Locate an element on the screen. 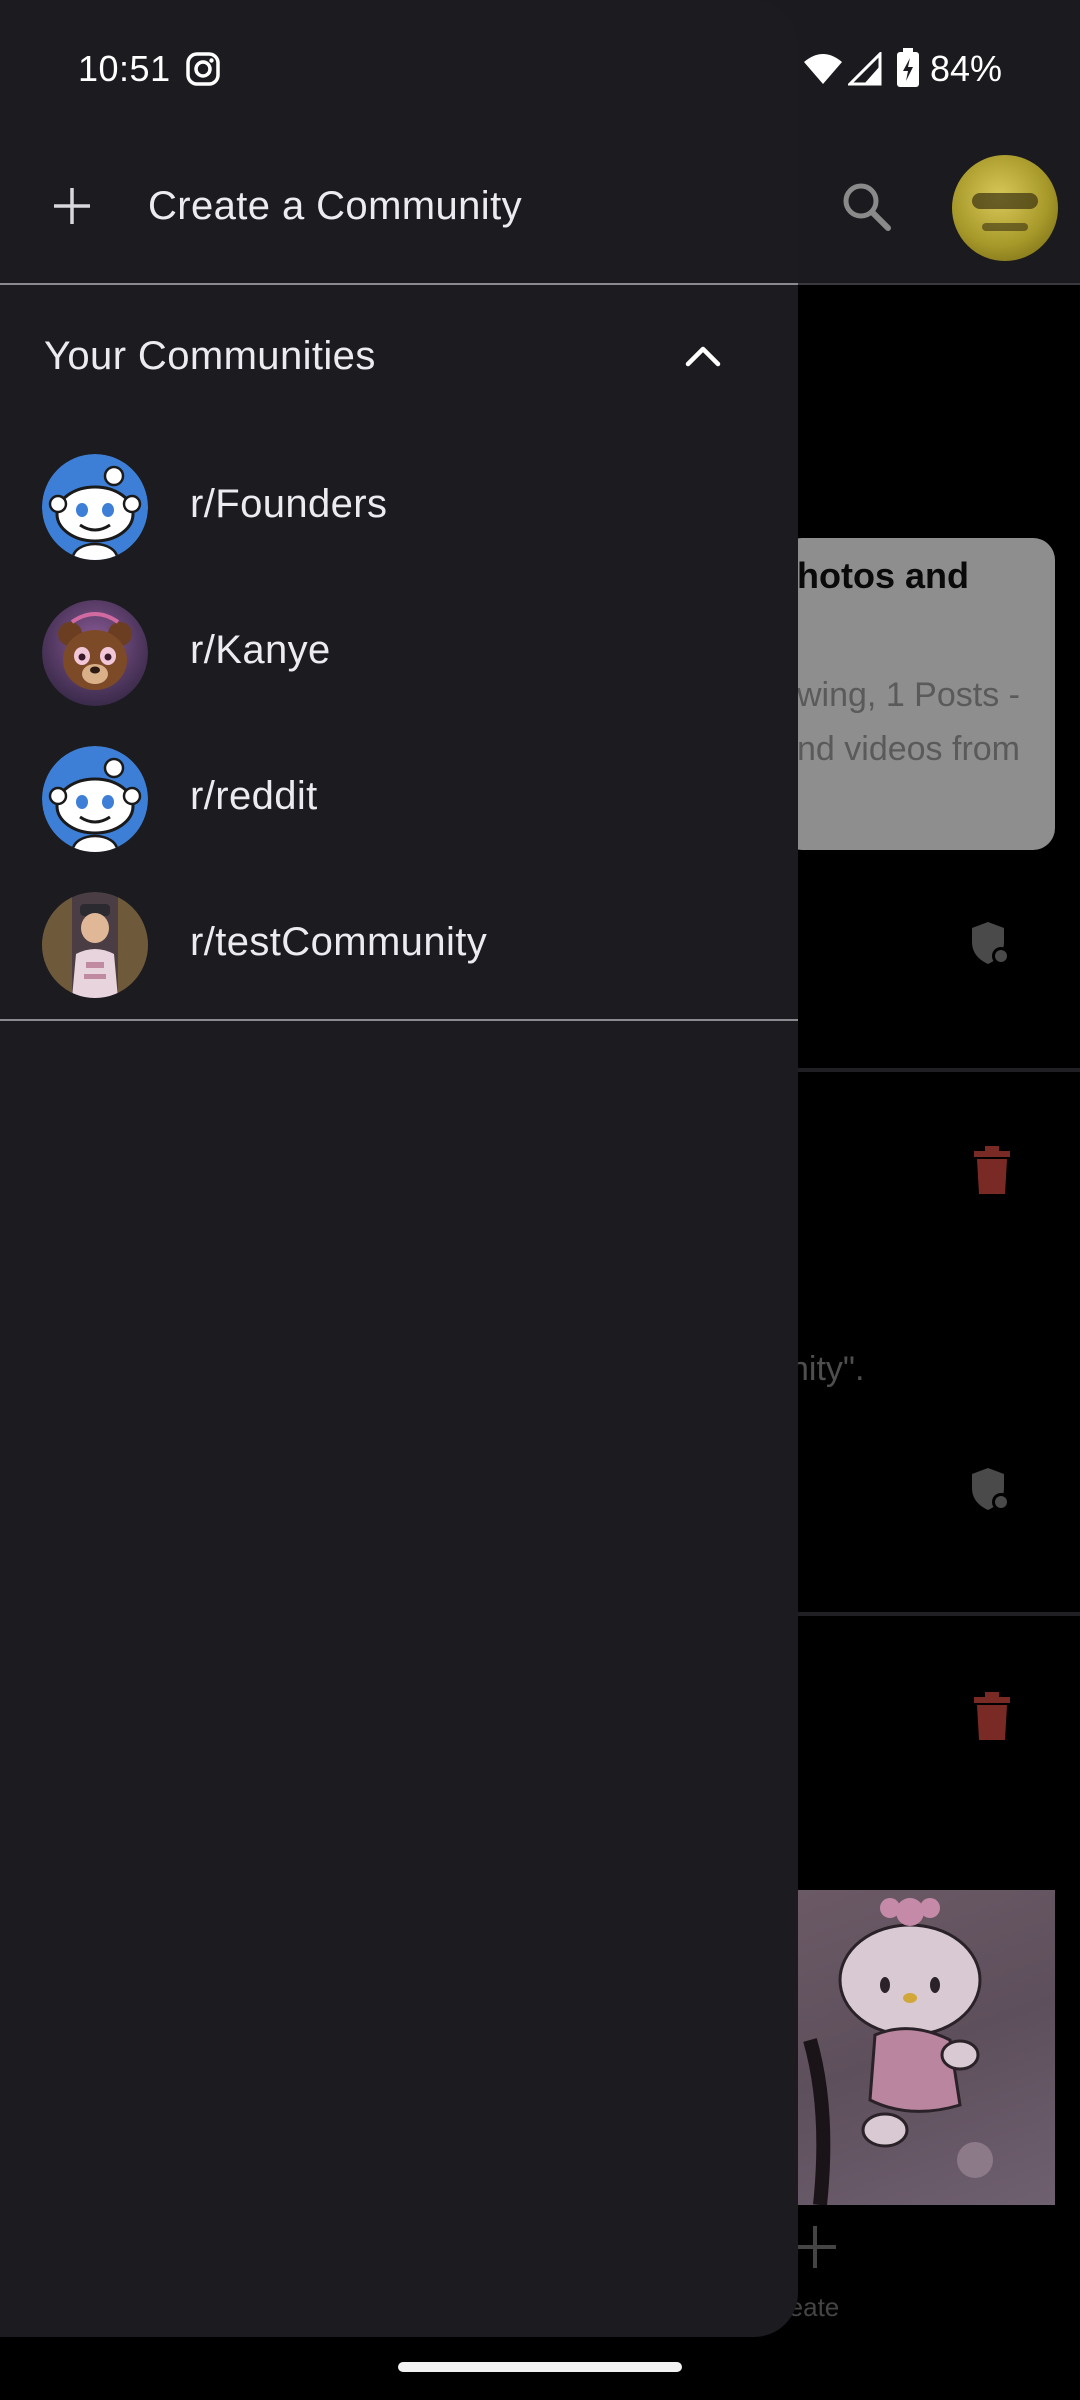 The width and height of the screenshot is (1080, 2400). community-item-testcommunity: r/testCommunity is located at coordinates (399, 944).